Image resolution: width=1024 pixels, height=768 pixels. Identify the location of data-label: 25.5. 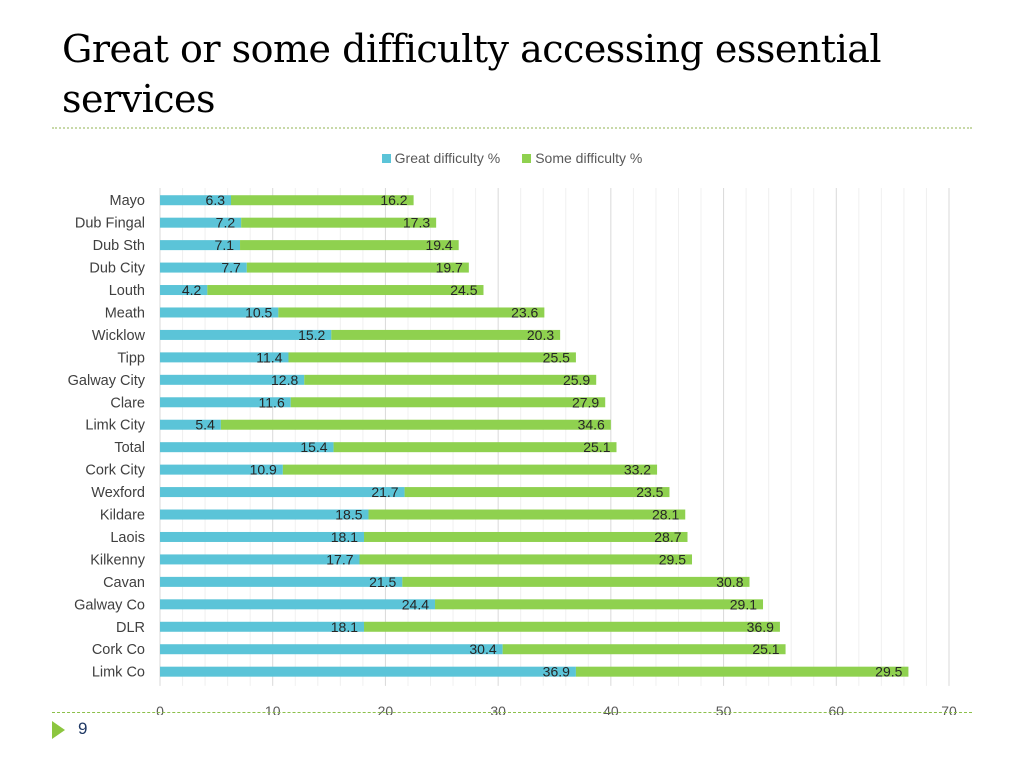
(556, 357).